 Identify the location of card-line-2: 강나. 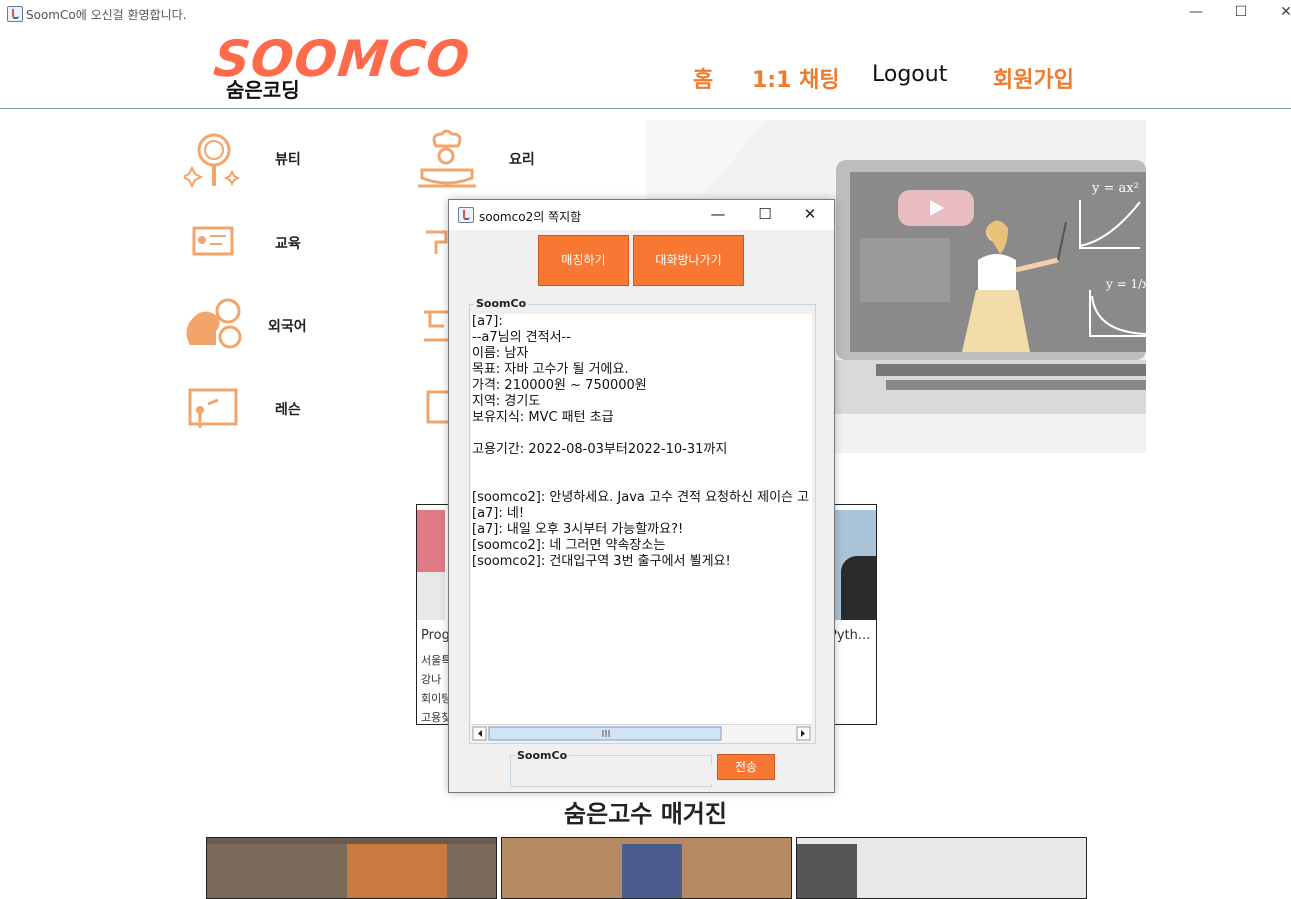
(431, 679).